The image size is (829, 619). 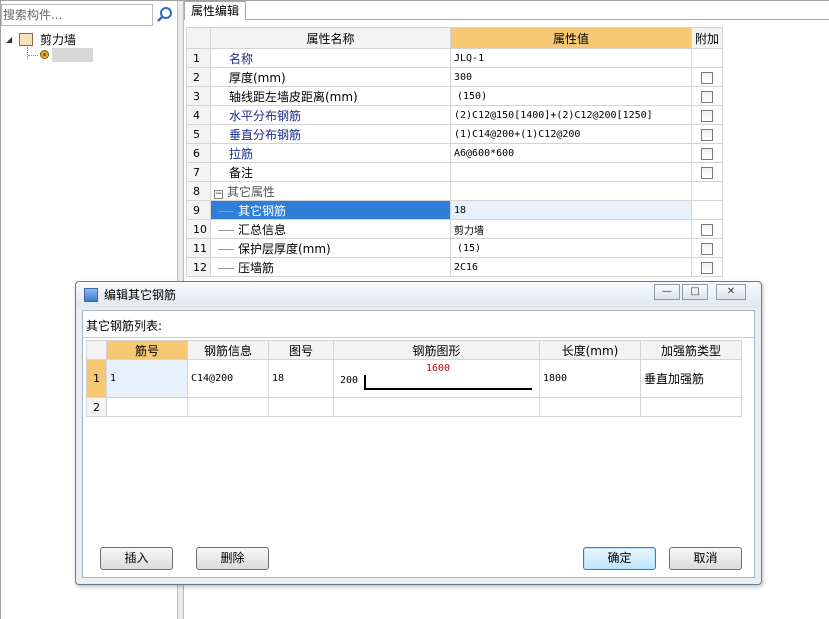 What do you see at coordinates (198, 267) in the screenshot?
I see `row-number: 12` at bounding box center [198, 267].